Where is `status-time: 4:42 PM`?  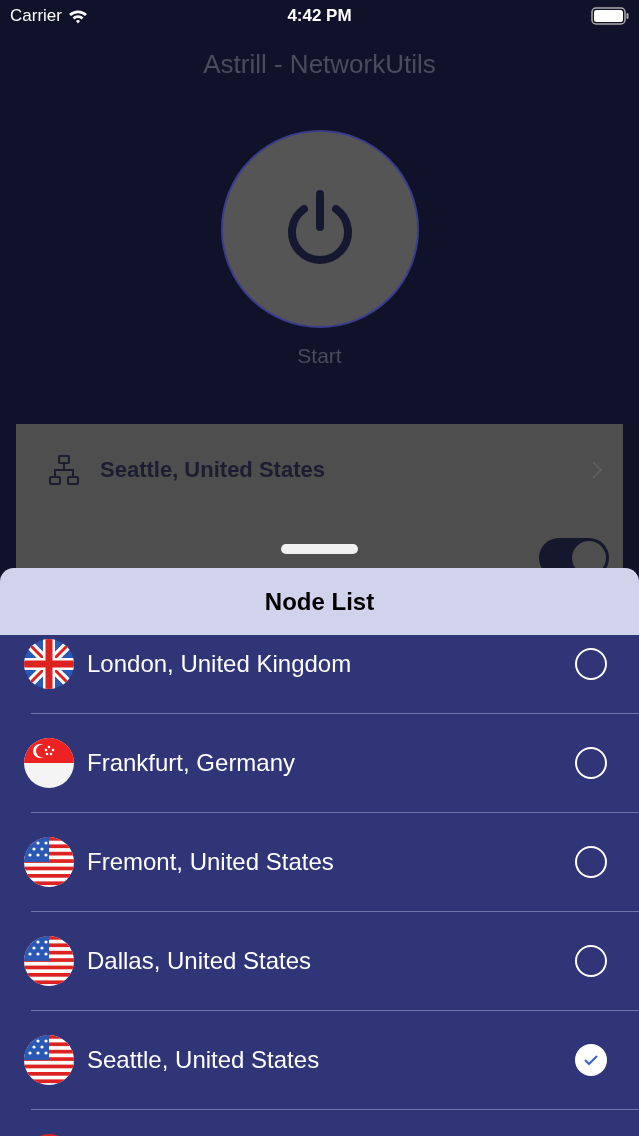 status-time: 4:42 PM is located at coordinates (319, 16).